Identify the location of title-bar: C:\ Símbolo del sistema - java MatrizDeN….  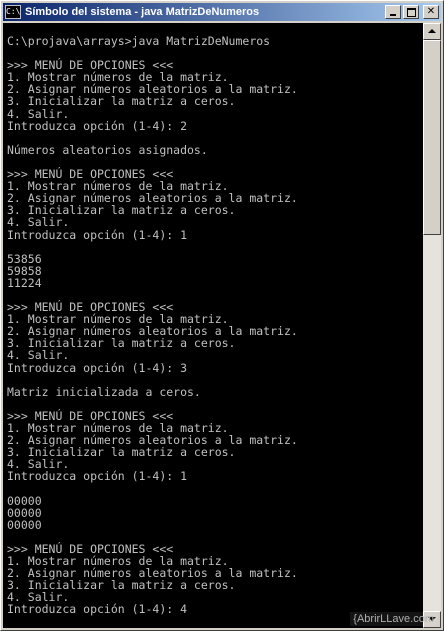
(222, 12).